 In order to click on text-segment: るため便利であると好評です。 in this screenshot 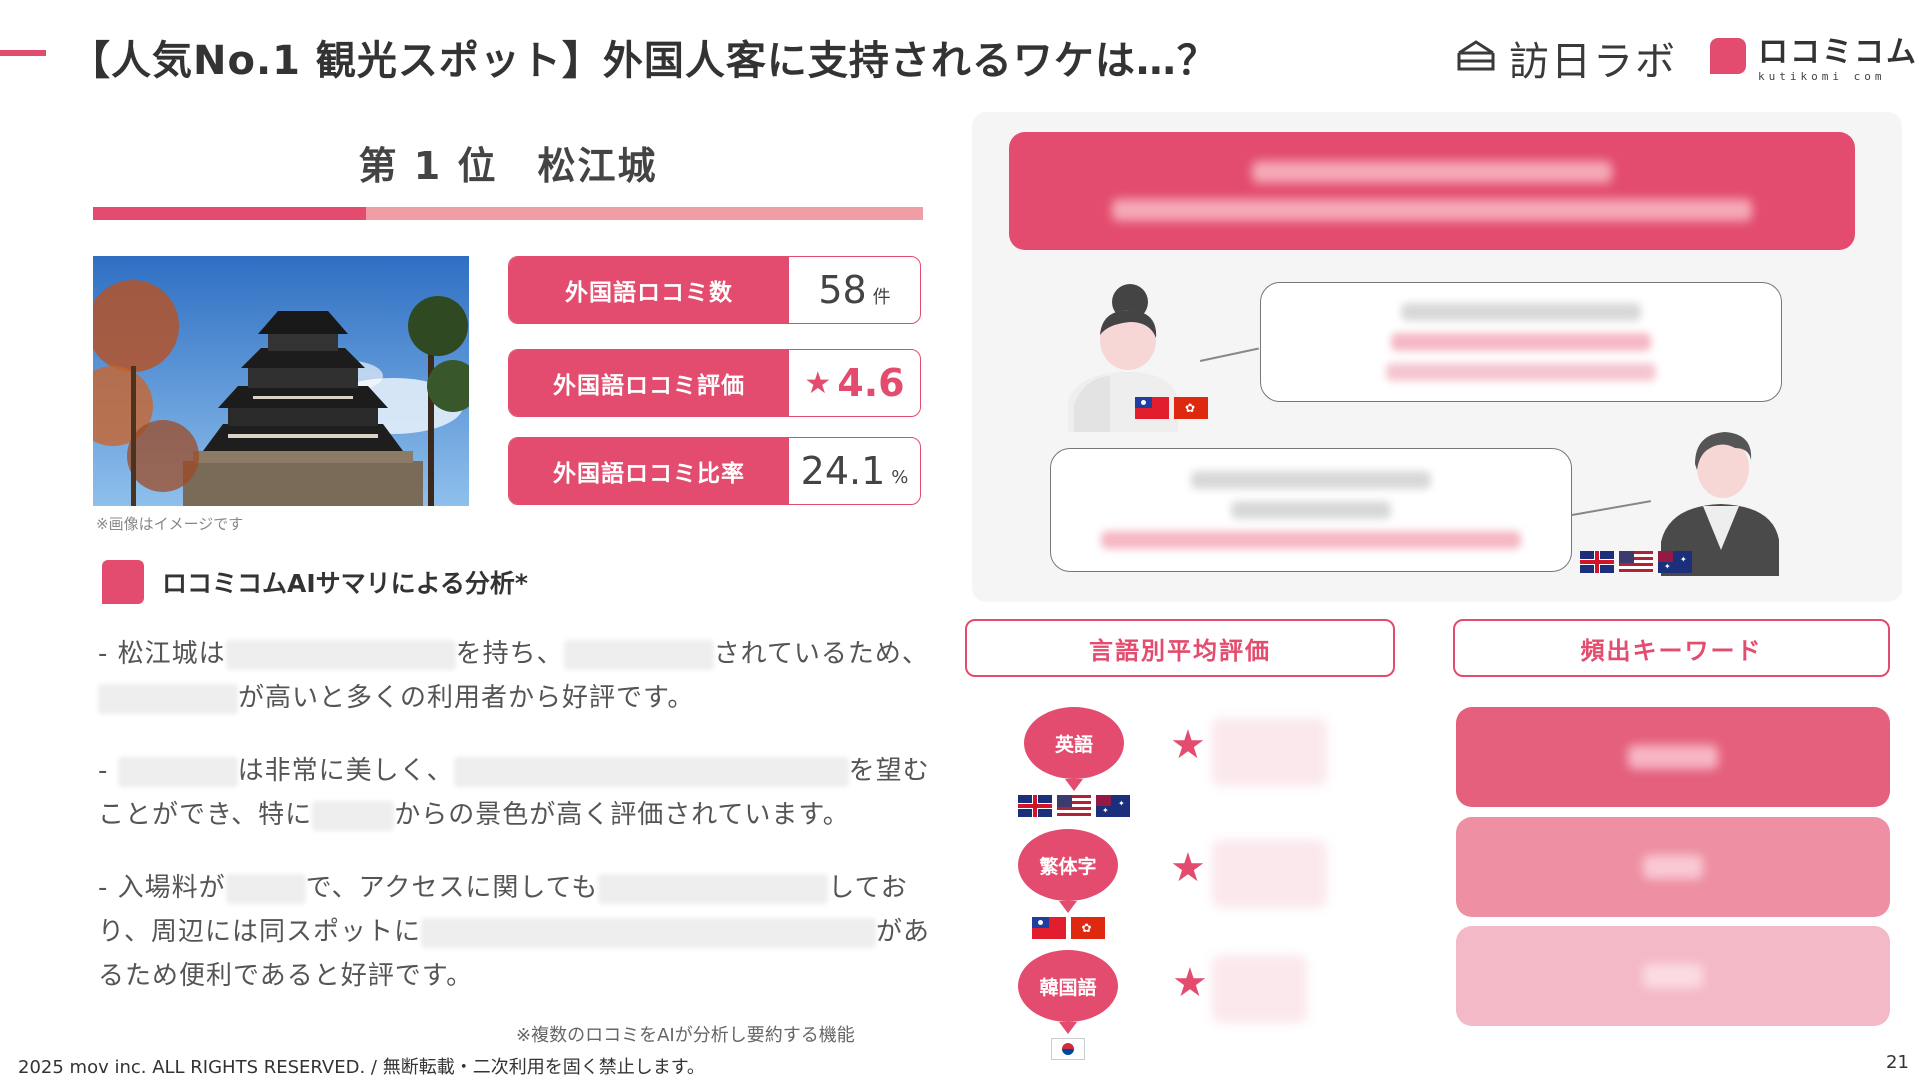, I will do `click(286, 976)`.